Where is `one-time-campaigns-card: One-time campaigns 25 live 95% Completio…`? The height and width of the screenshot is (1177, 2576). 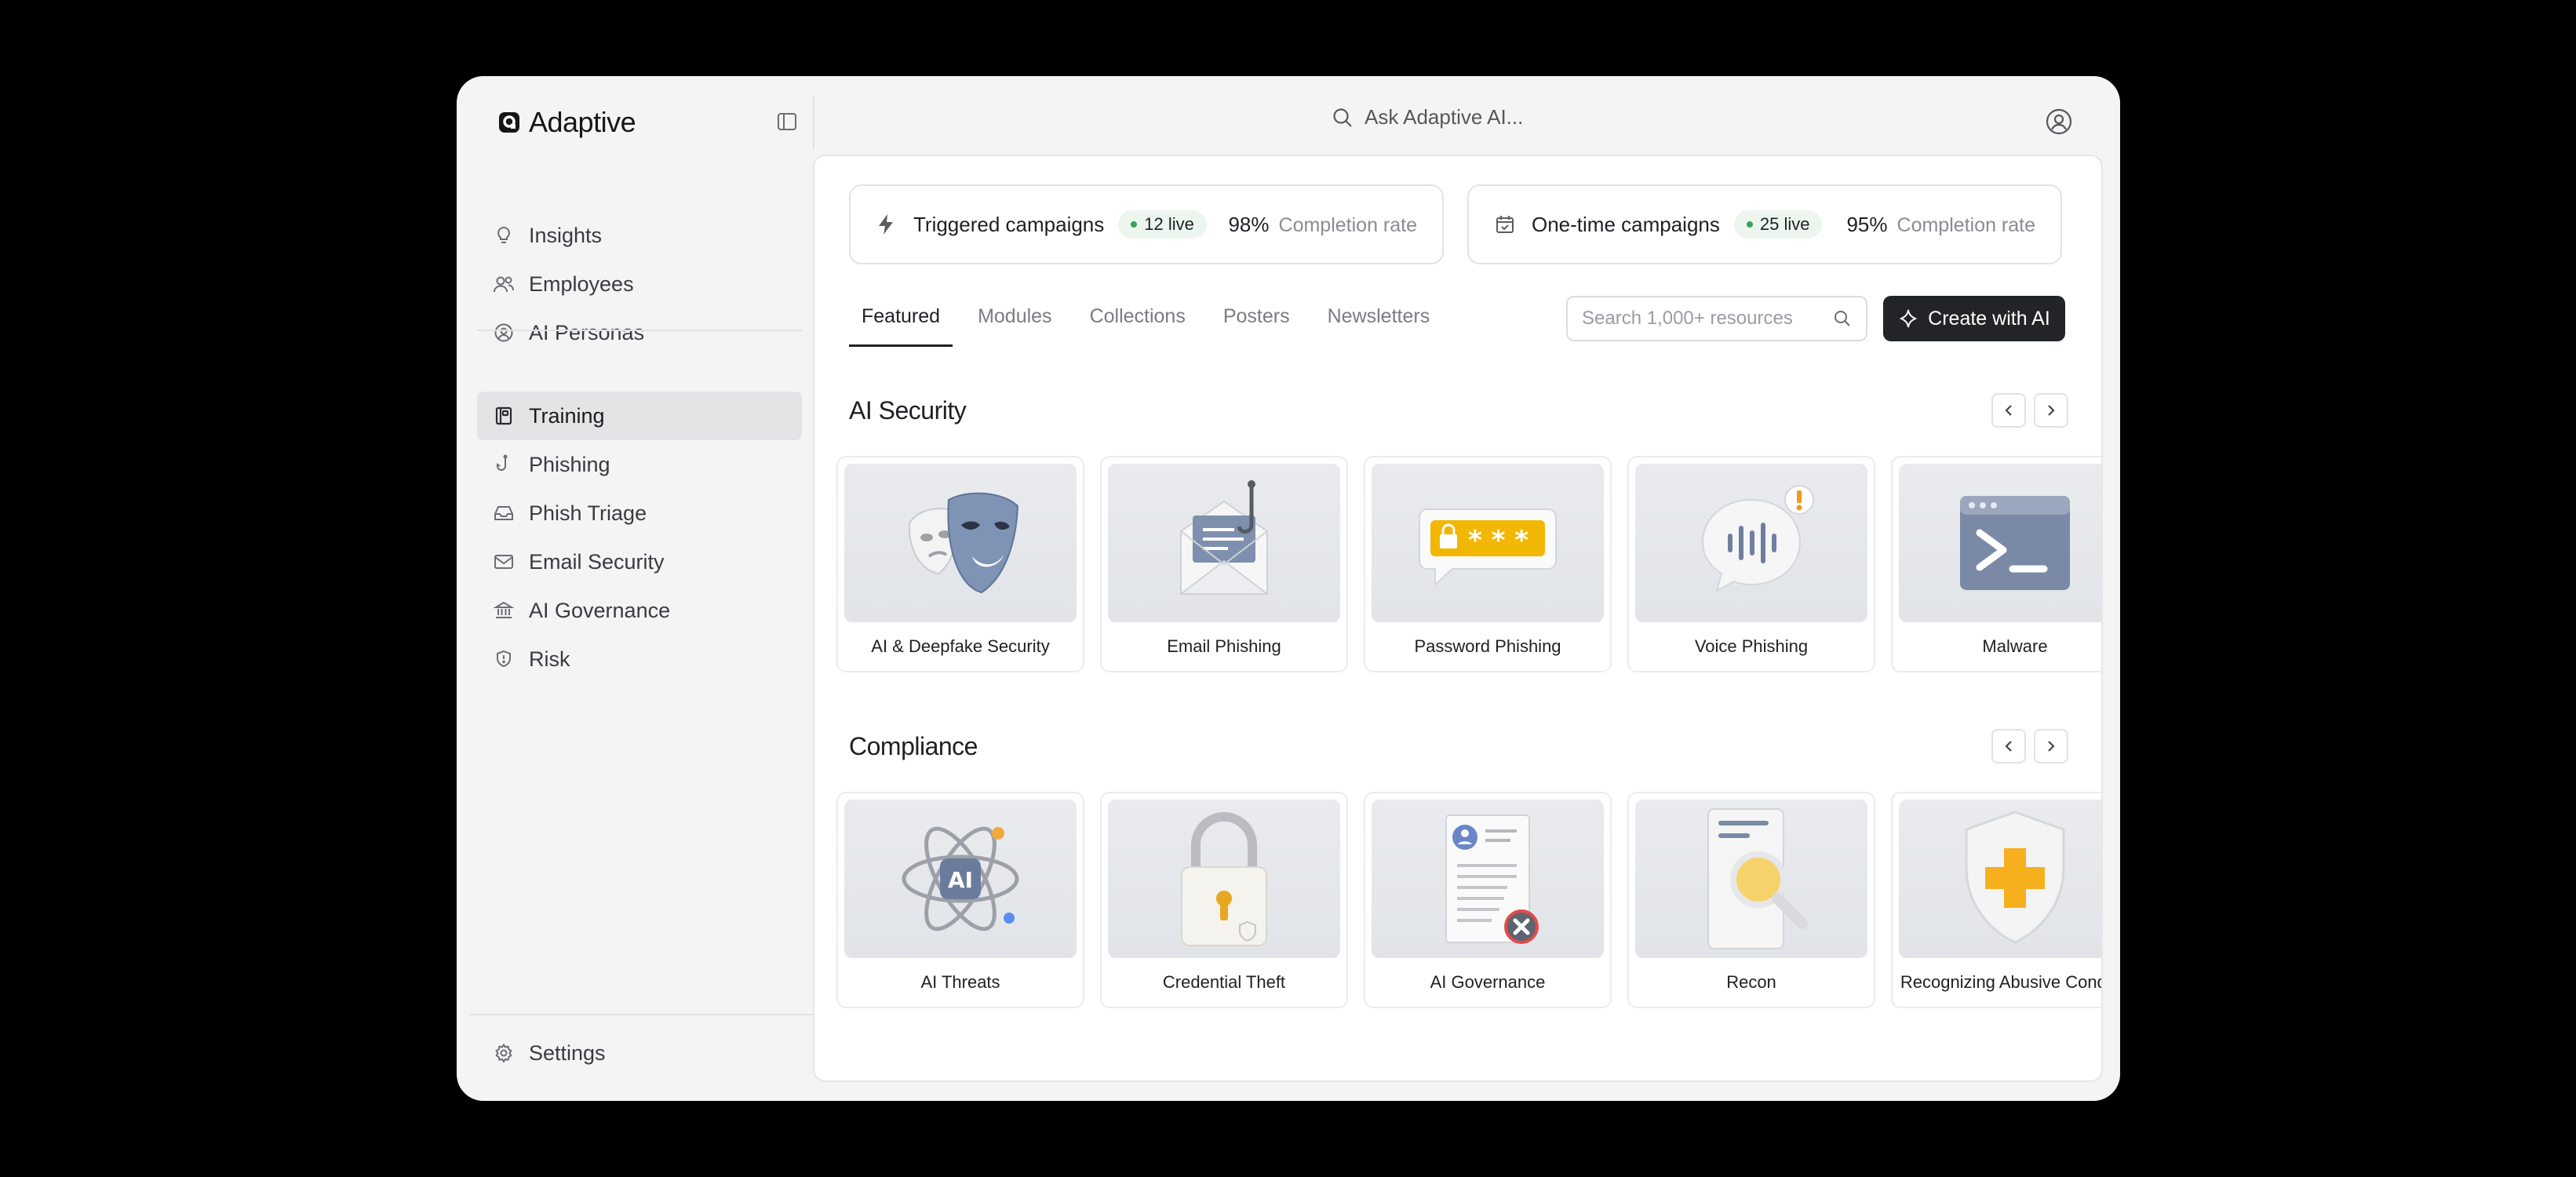
one-time-campaigns-card: One-time campaigns 25 live 95% Completio… is located at coordinates (1764, 224).